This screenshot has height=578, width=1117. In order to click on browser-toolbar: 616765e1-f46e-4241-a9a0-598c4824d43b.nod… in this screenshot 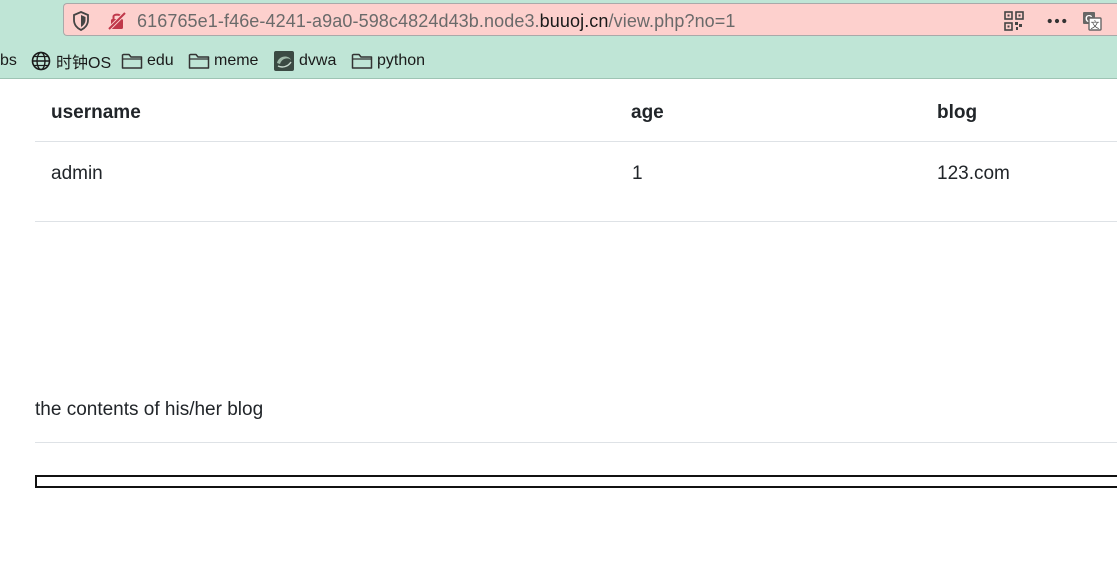, I will do `click(558, 22)`.